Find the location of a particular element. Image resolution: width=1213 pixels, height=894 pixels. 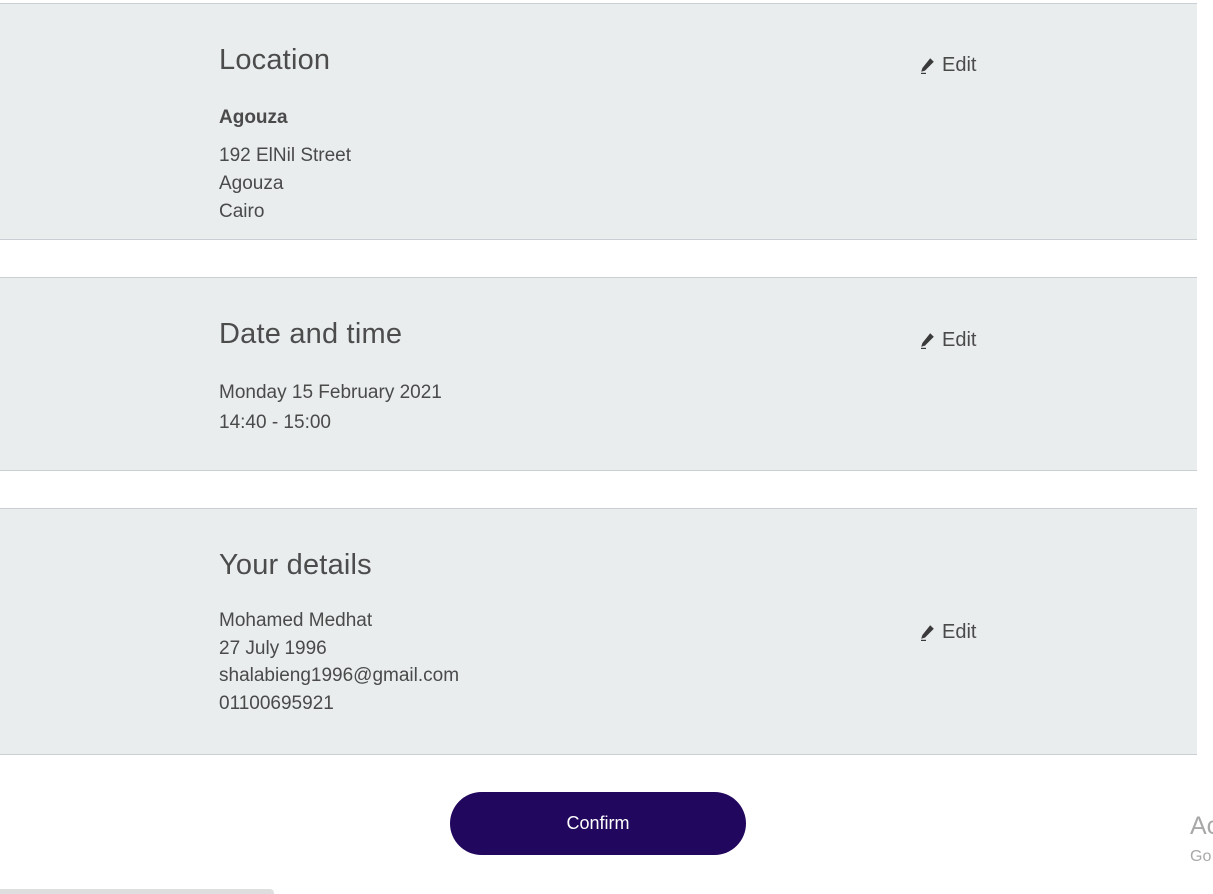

edit-location-button: Edit is located at coordinates (947, 65).